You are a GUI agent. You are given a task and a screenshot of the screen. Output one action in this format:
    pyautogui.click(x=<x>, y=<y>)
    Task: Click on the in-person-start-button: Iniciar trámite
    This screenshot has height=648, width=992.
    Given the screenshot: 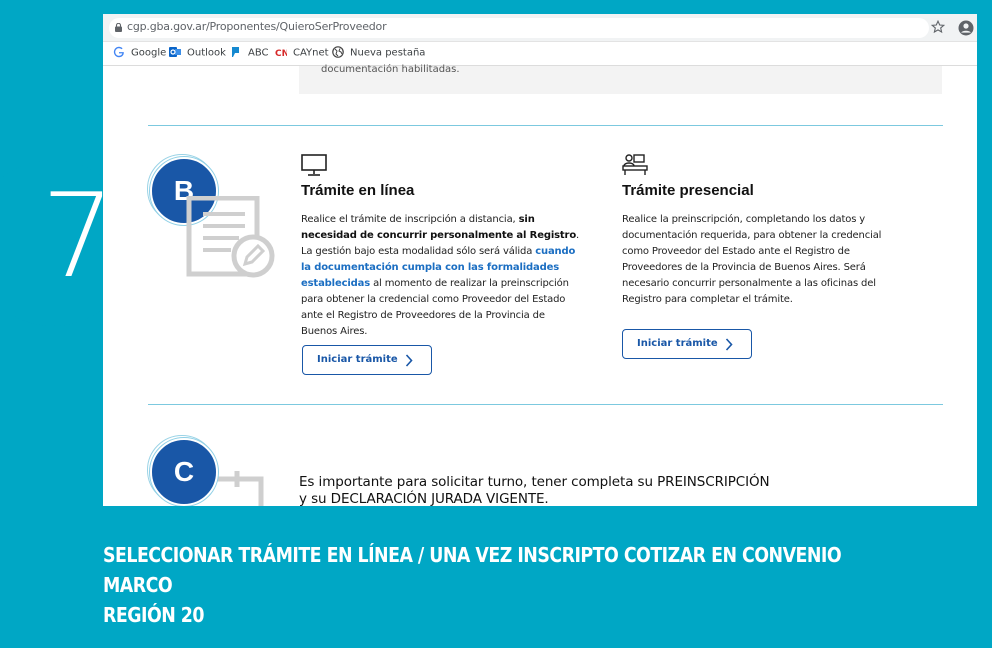 What is the action you would take?
    pyautogui.click(x=687, y=344)
    